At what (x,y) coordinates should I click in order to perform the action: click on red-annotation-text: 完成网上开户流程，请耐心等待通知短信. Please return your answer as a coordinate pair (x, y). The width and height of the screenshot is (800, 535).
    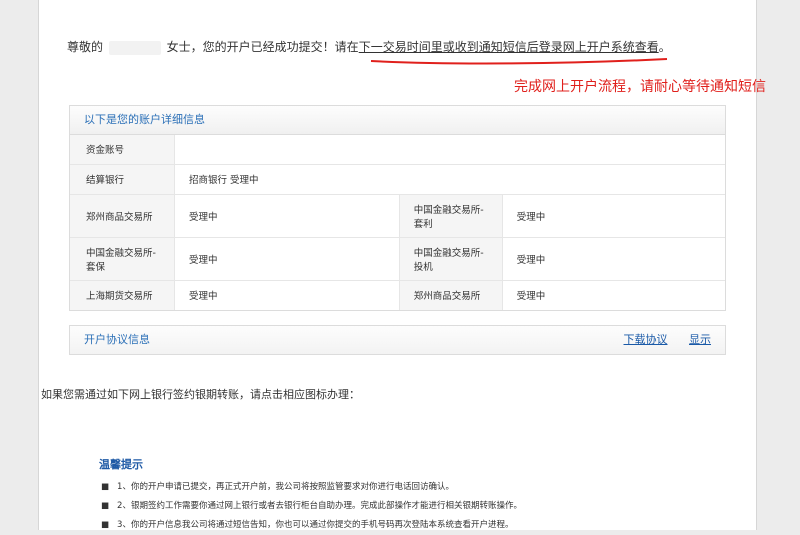
    Looking at the image, I should click on (640, 87).